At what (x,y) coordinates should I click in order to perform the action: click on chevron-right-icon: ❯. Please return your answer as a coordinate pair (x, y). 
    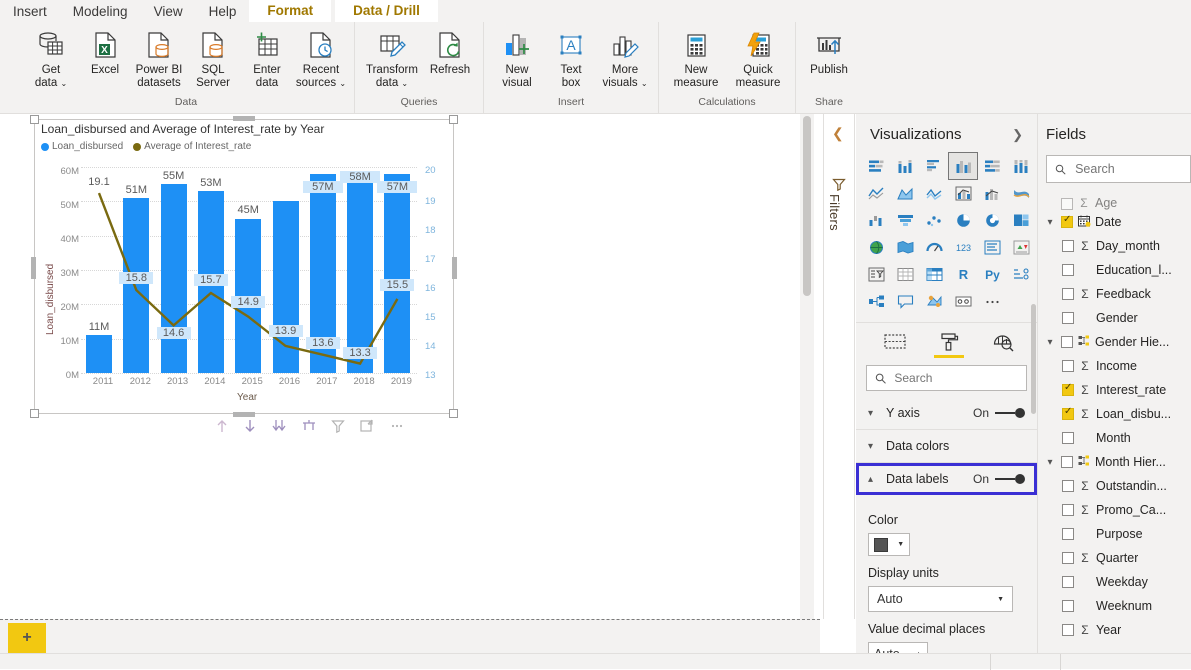
    Looking at the image, I should click on (1017, 135).